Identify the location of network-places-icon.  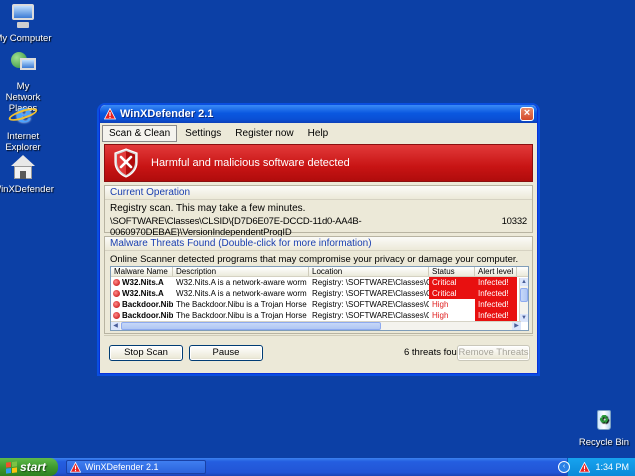
(23, 64).